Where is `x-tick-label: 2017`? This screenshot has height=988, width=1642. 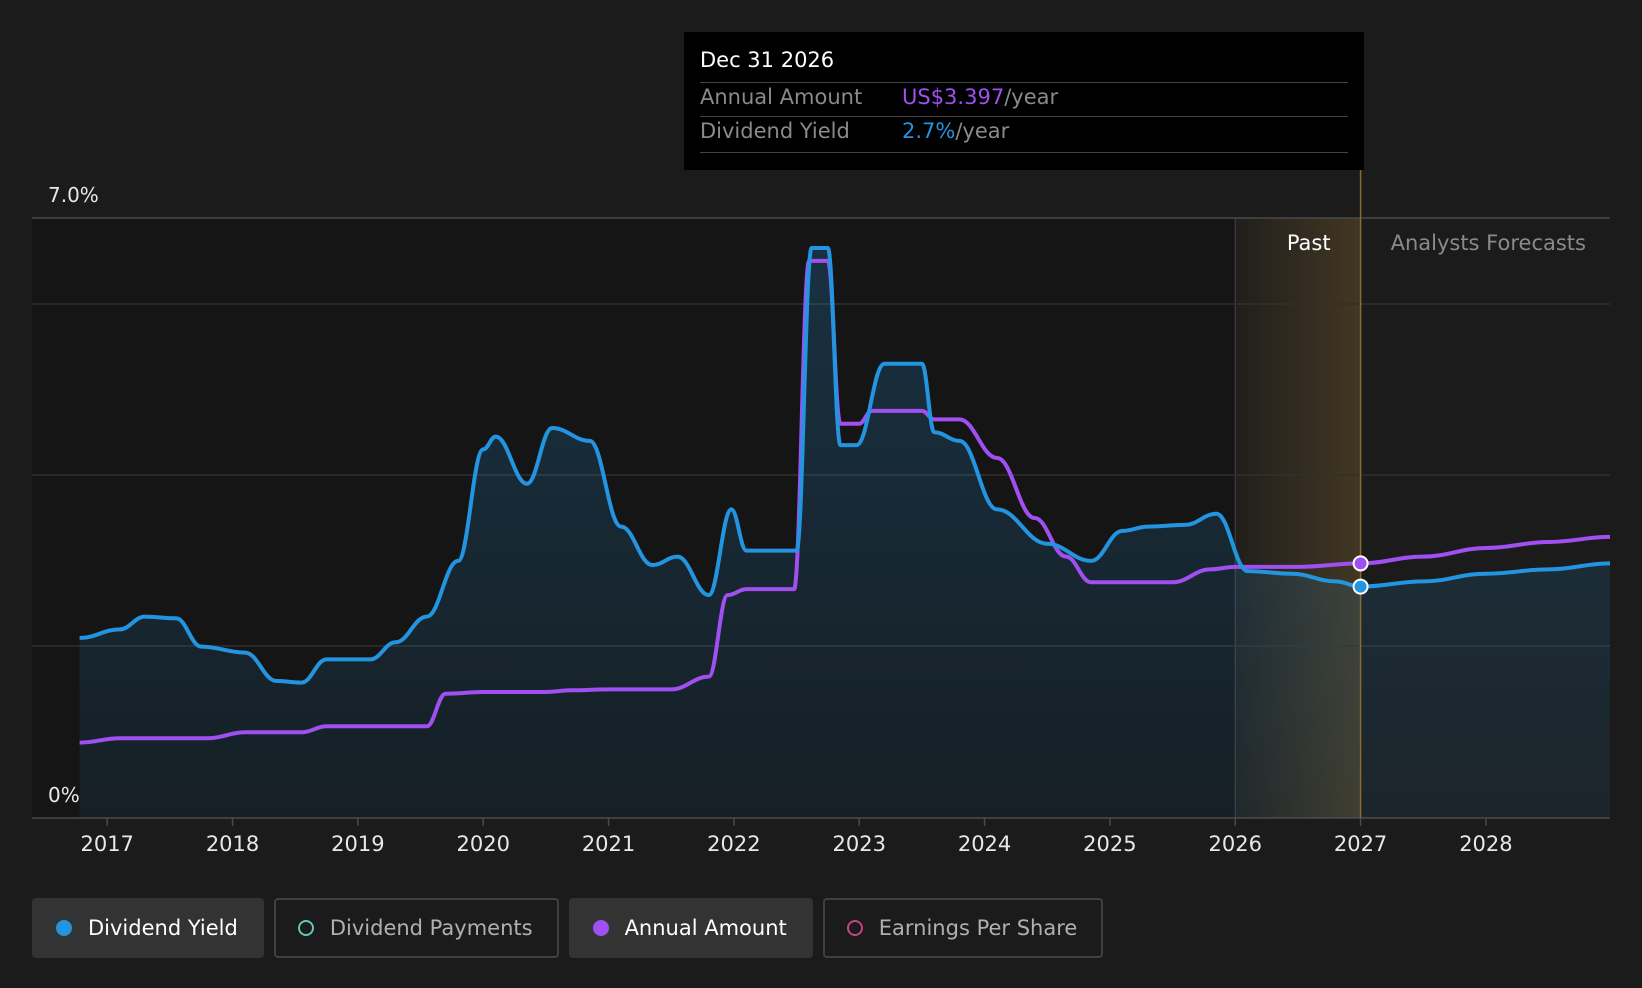
x-tick-label: 2017 is located at coordinates (106, 844).